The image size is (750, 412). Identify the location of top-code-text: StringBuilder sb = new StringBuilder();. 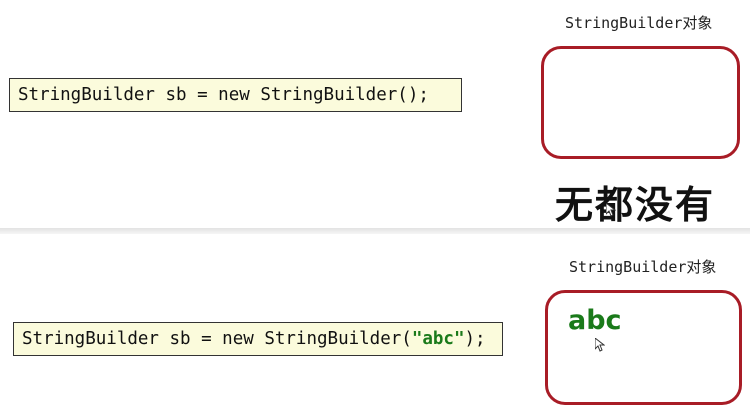
(223, 95).